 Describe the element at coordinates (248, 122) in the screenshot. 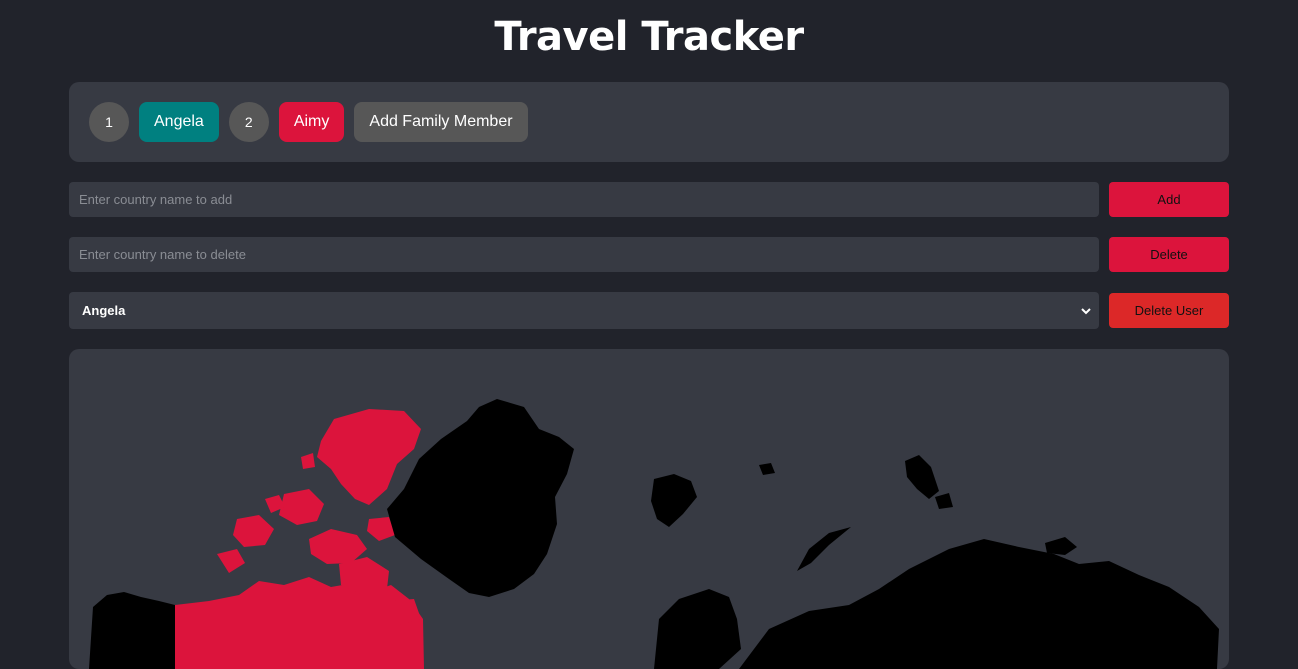

I see `member-2-id-button: 2` at that location.